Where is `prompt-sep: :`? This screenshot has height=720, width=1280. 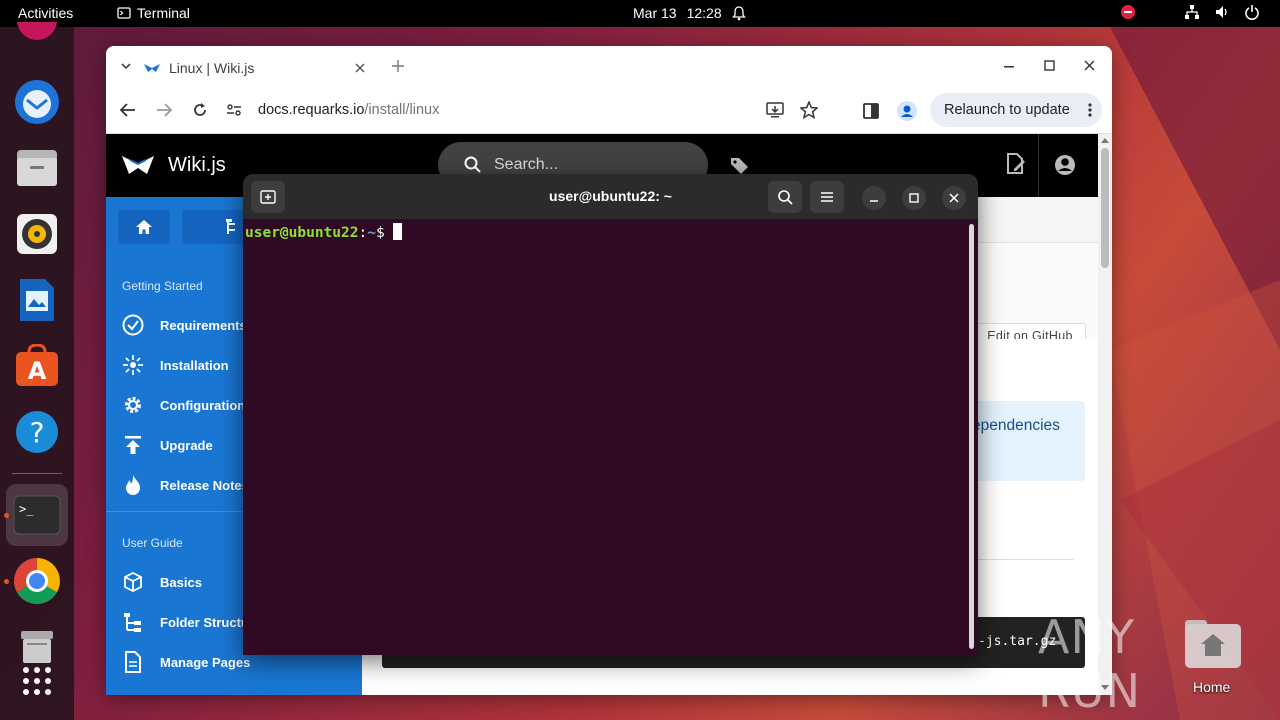
prompt-sep: : is located at coordinates (363, 233).